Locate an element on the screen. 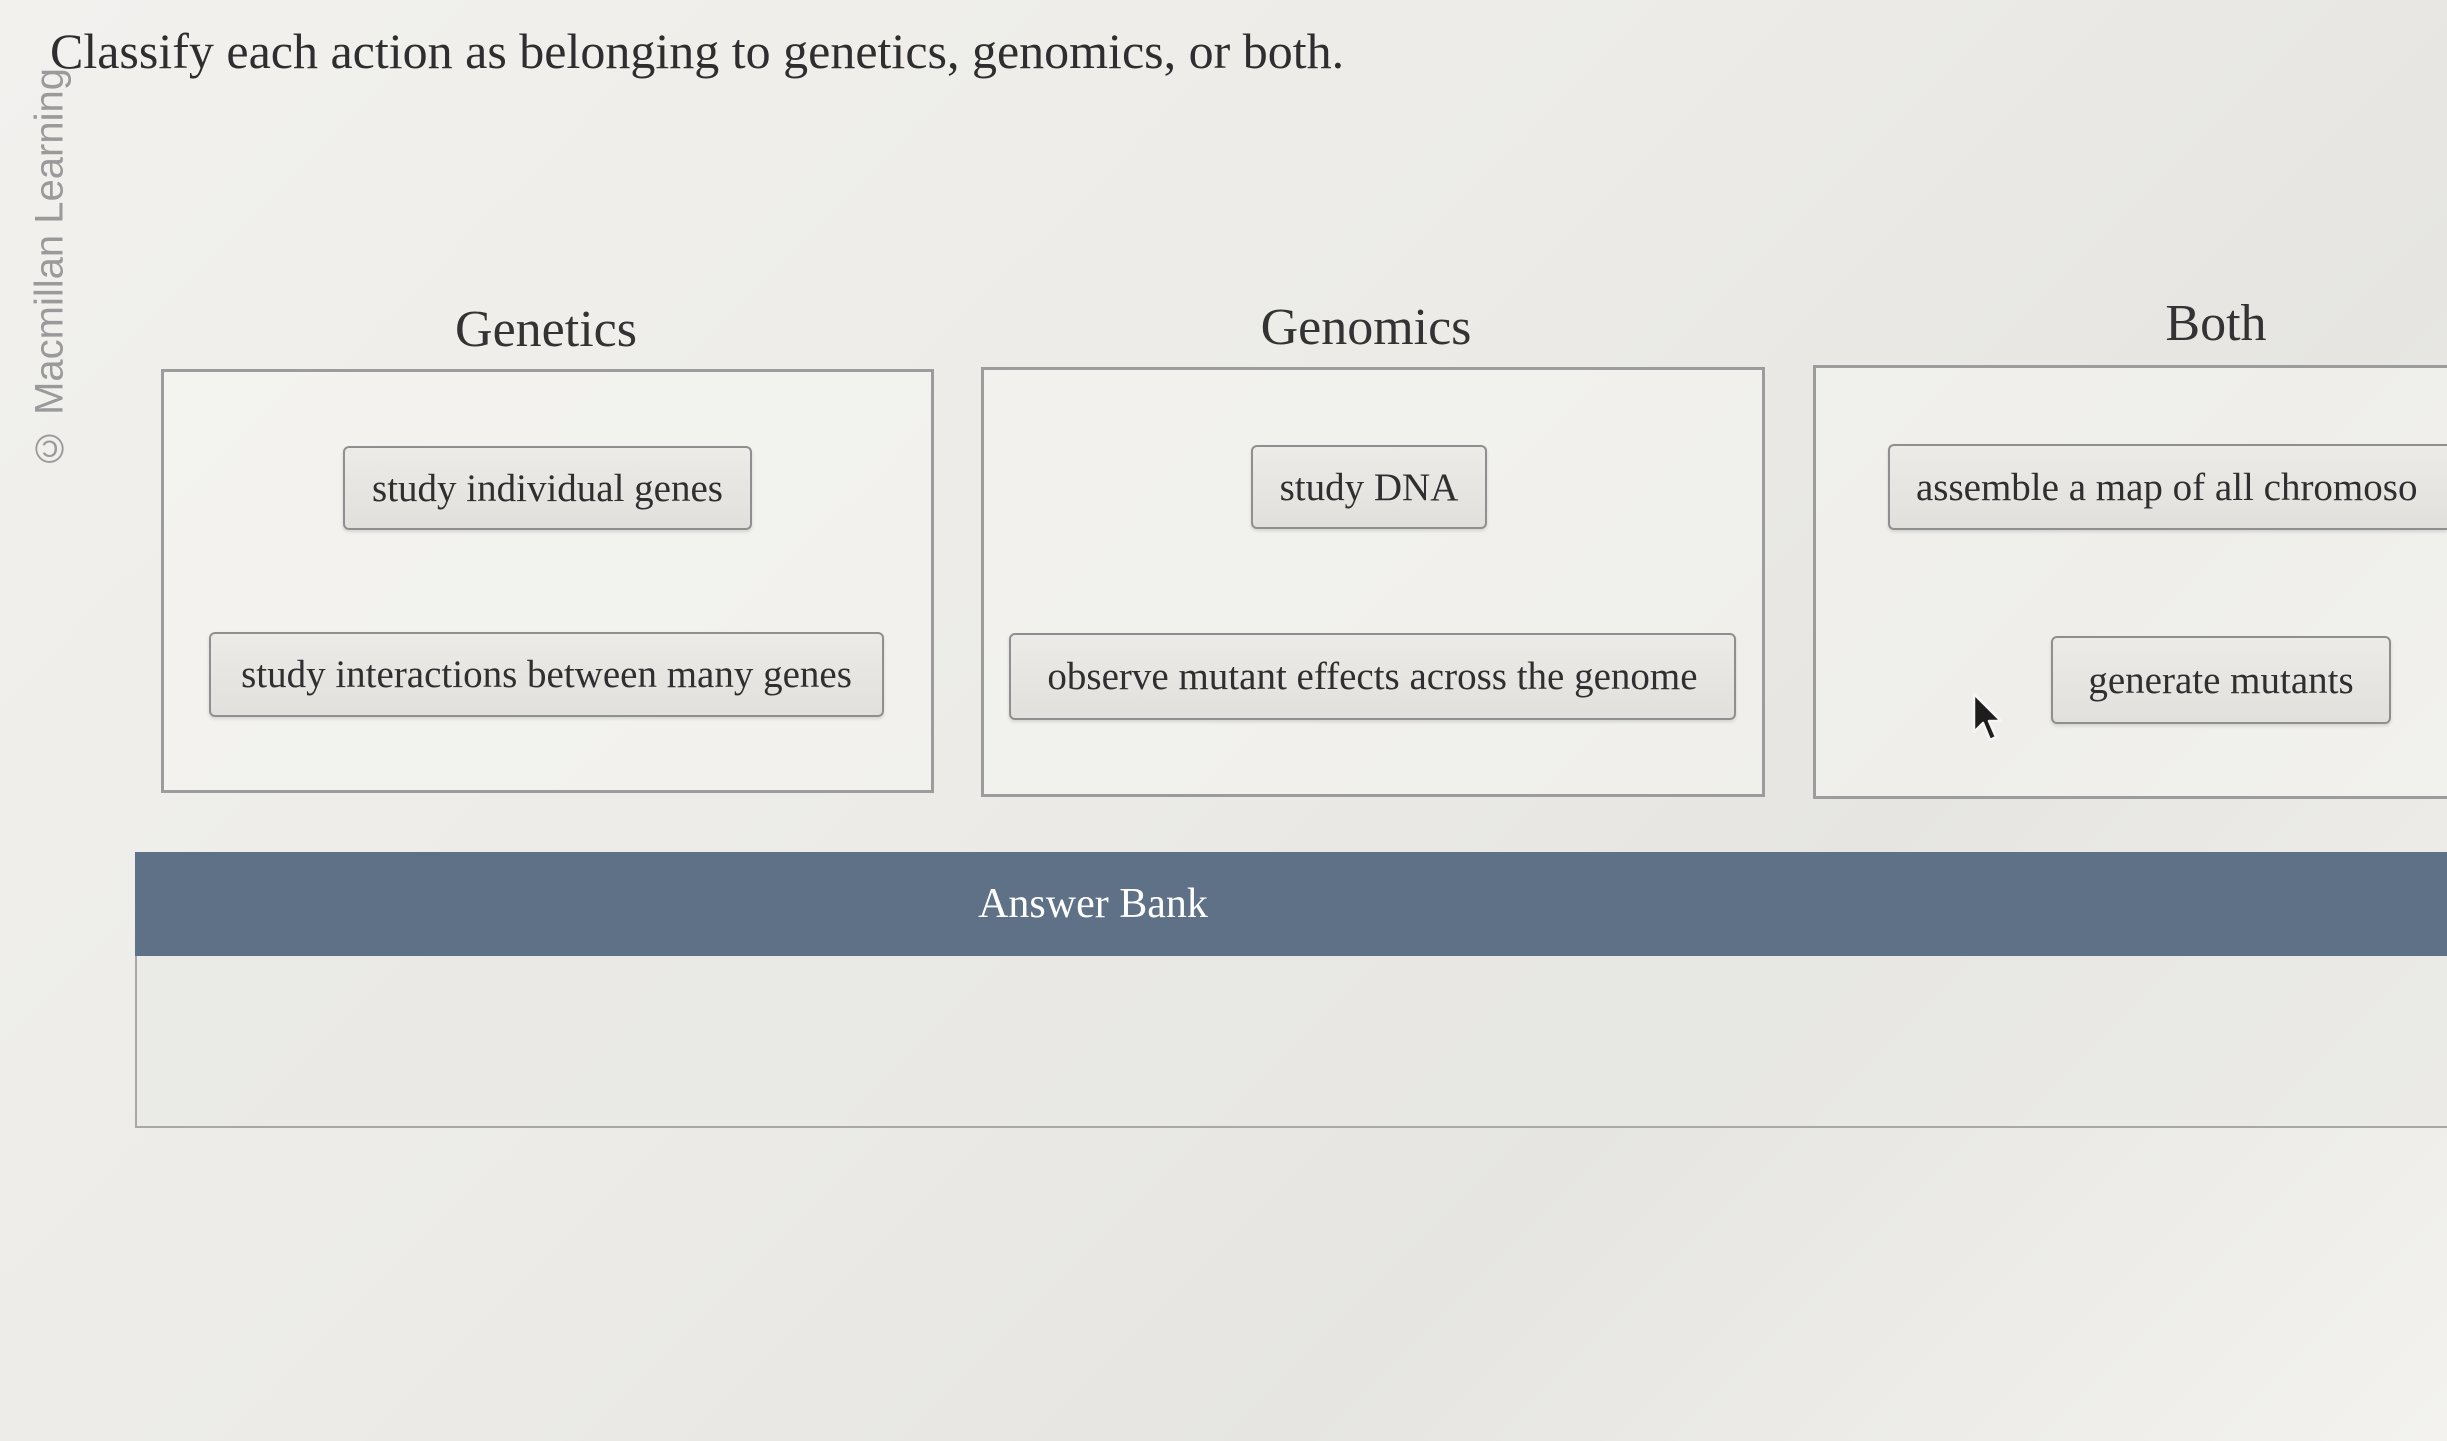  bin-title-genetics: Genetics is located at coordinates (546, 329).